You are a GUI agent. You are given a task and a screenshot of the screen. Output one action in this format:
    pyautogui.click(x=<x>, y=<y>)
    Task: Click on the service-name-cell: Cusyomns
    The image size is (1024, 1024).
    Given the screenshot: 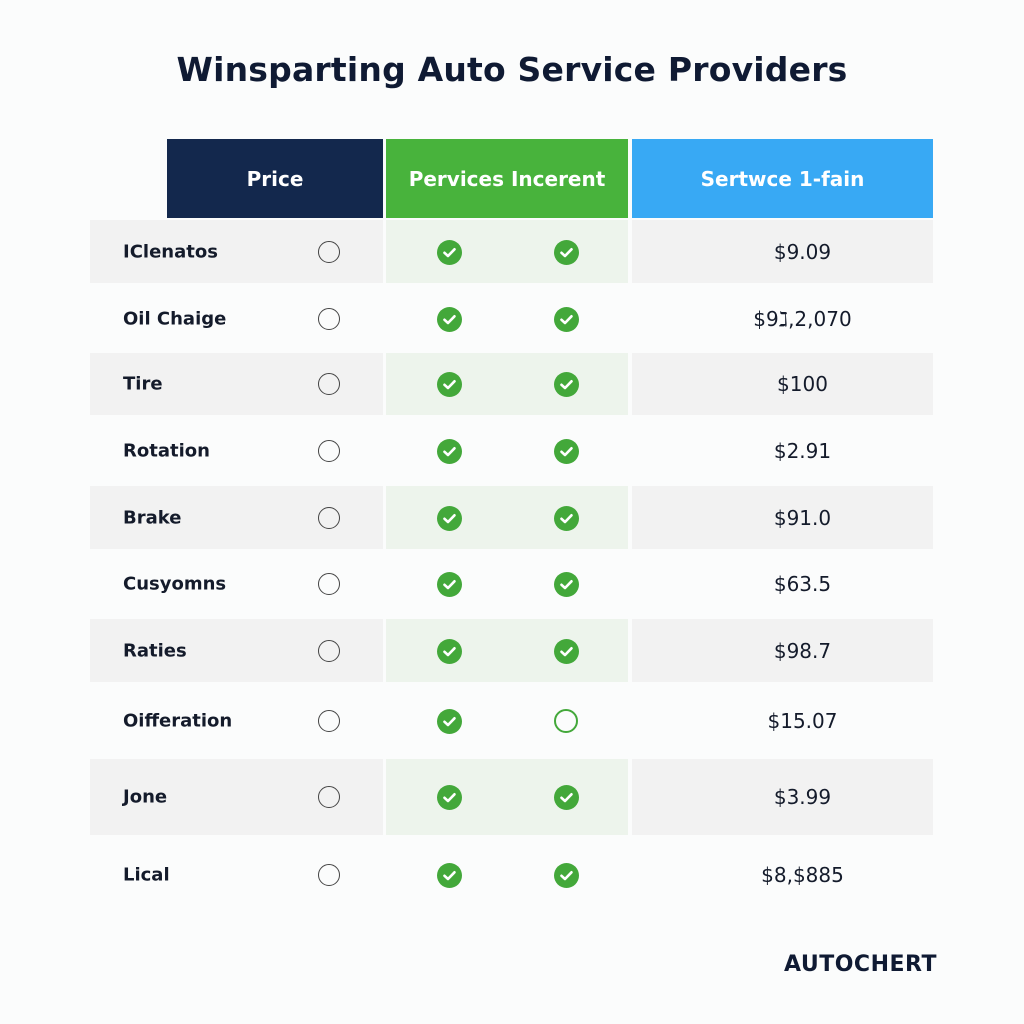 What is the action you would take?
    pyautogui.click(x=236, y=584)
    